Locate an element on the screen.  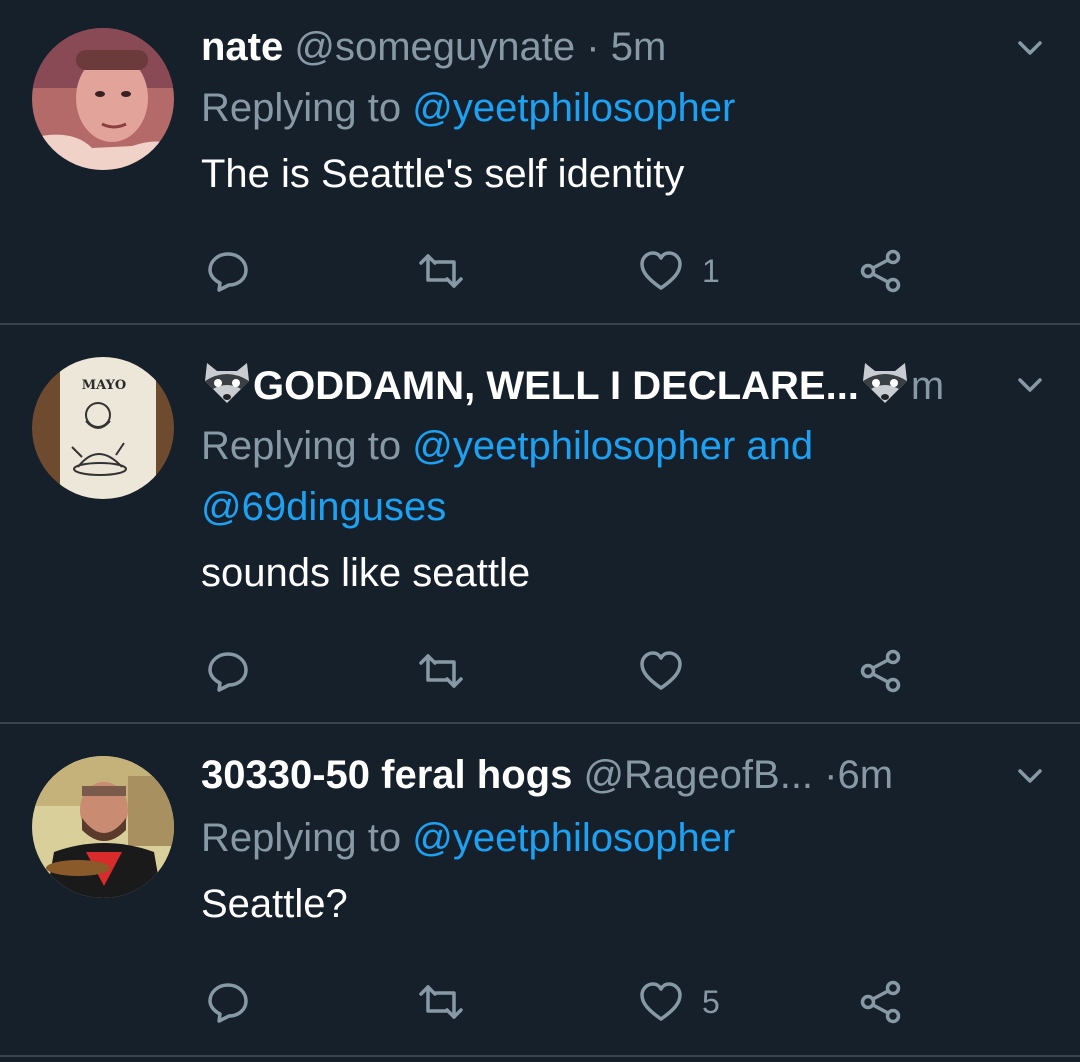
avatar-label: MAYO is located at coordinates (104, 385).